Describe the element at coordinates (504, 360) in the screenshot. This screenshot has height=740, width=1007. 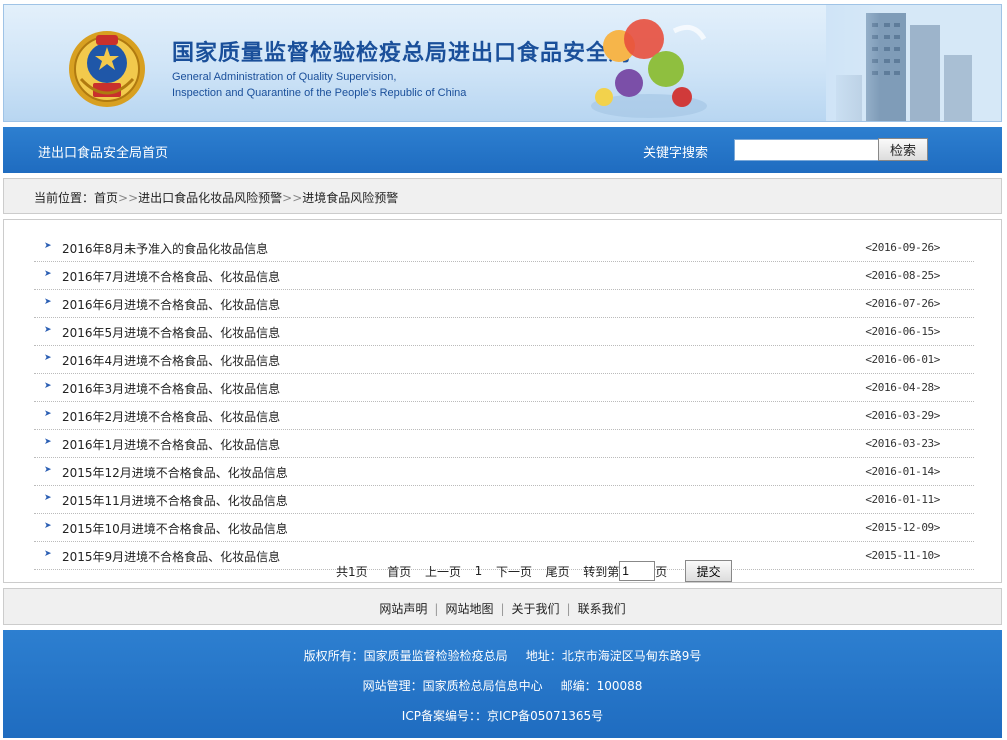
I see `news-item: ➤ 2016年4月进境不合格食品、化妆品信息 <2016-06-01>` at that location.